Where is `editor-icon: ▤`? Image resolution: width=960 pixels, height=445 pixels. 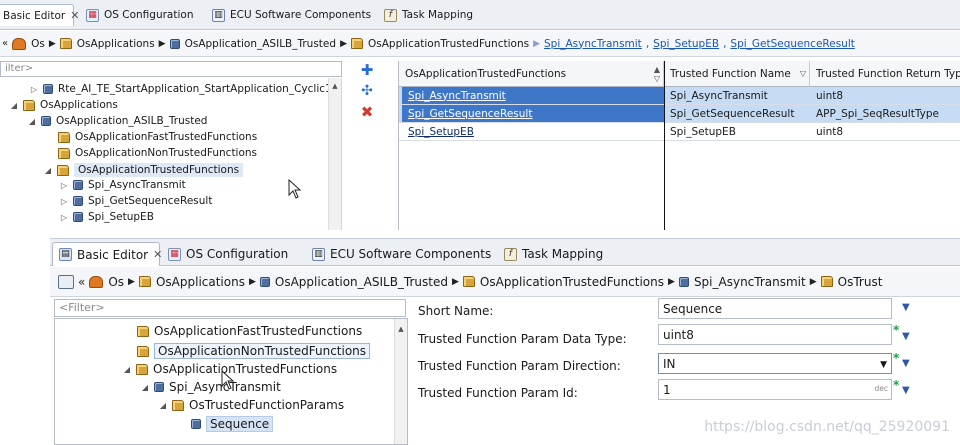
editor-icon: ▤ is located at coordinates (65, 254).